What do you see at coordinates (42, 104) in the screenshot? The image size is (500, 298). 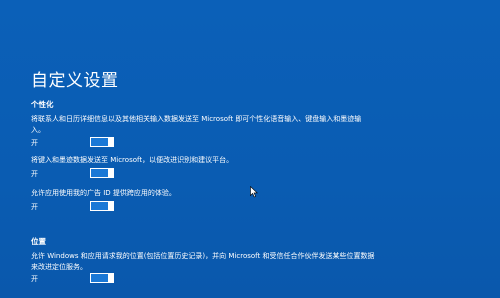 I see `section-heading-personalization: 个性化` at bounding box center [42, 104].